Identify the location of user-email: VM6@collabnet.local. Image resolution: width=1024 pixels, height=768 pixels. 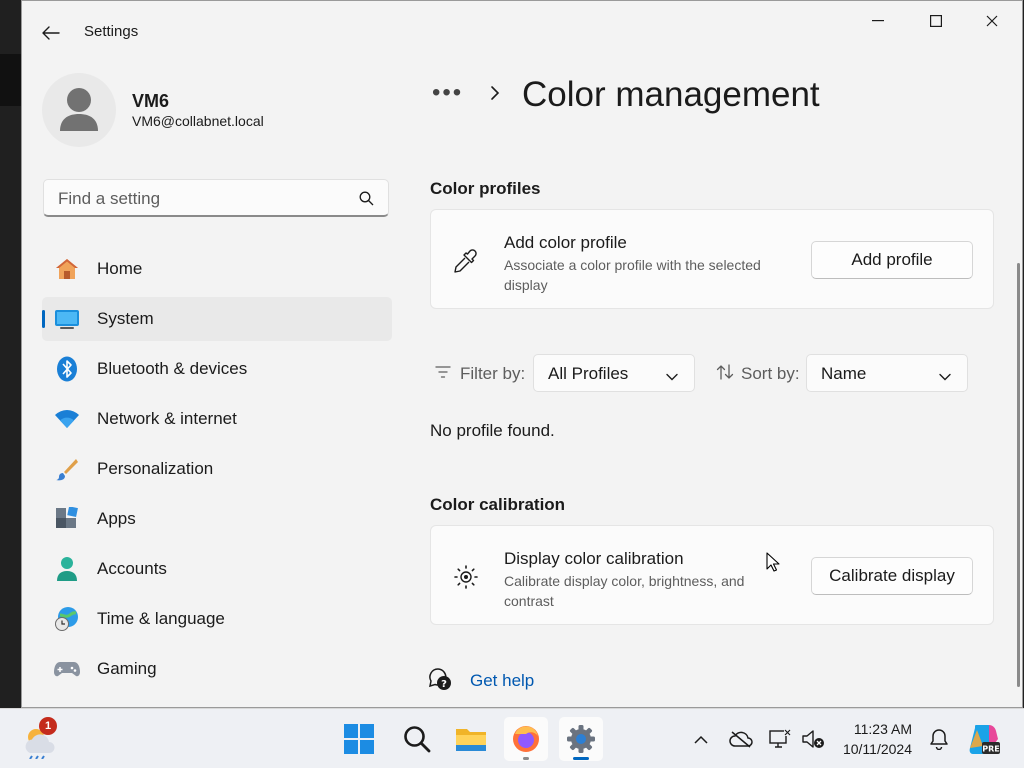
(198, 121).